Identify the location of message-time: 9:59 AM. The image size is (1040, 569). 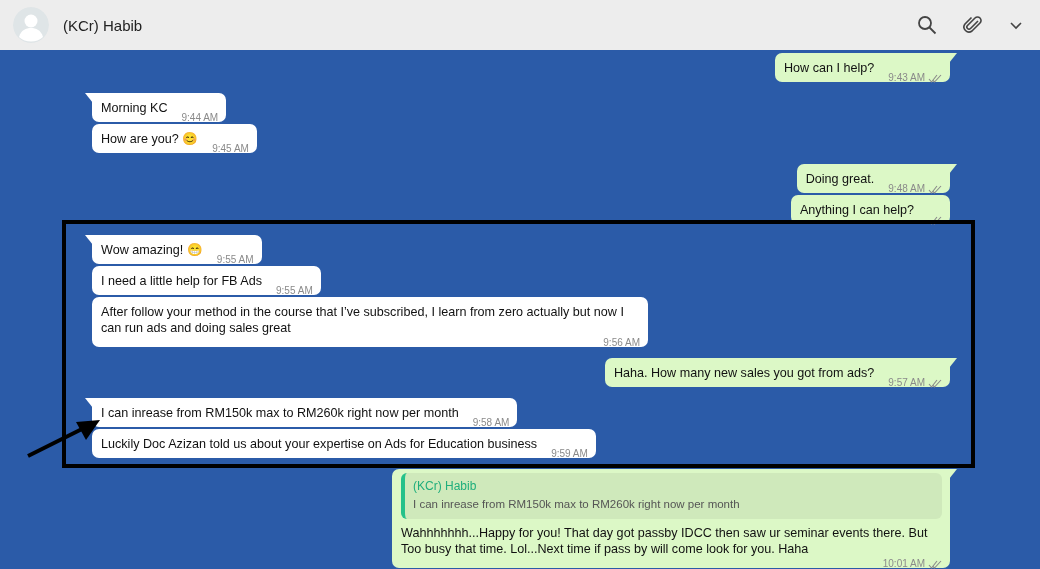
(569, 454).